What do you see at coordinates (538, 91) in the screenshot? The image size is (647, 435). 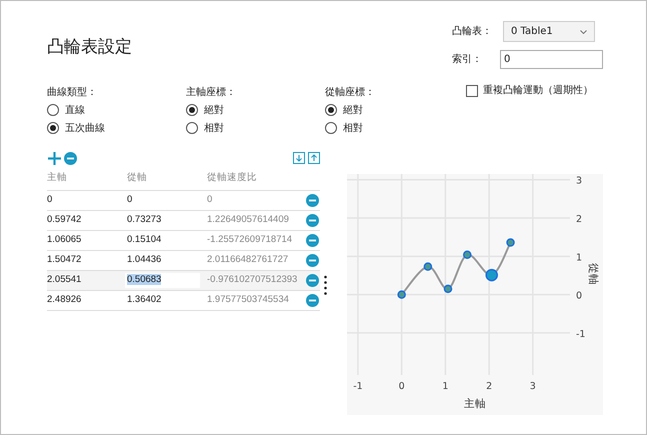 I see `checkbox-label: 重複凸輪運動（週期性）` at bounding box center [538, 91].